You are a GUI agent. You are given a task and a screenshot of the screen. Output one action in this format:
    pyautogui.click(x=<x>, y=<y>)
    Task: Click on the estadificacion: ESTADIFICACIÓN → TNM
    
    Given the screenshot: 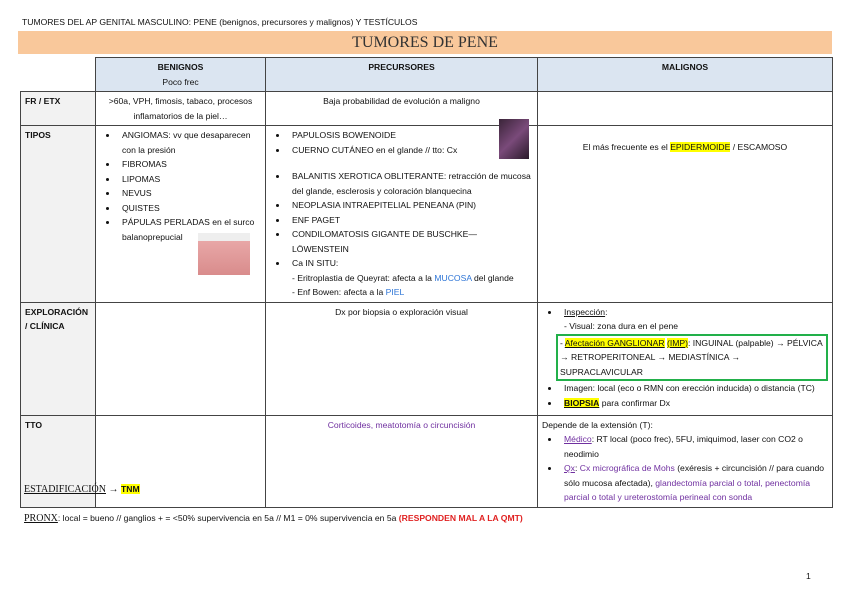 What is the action you would take?
    pyautogui.click(x=82, y=489)
    